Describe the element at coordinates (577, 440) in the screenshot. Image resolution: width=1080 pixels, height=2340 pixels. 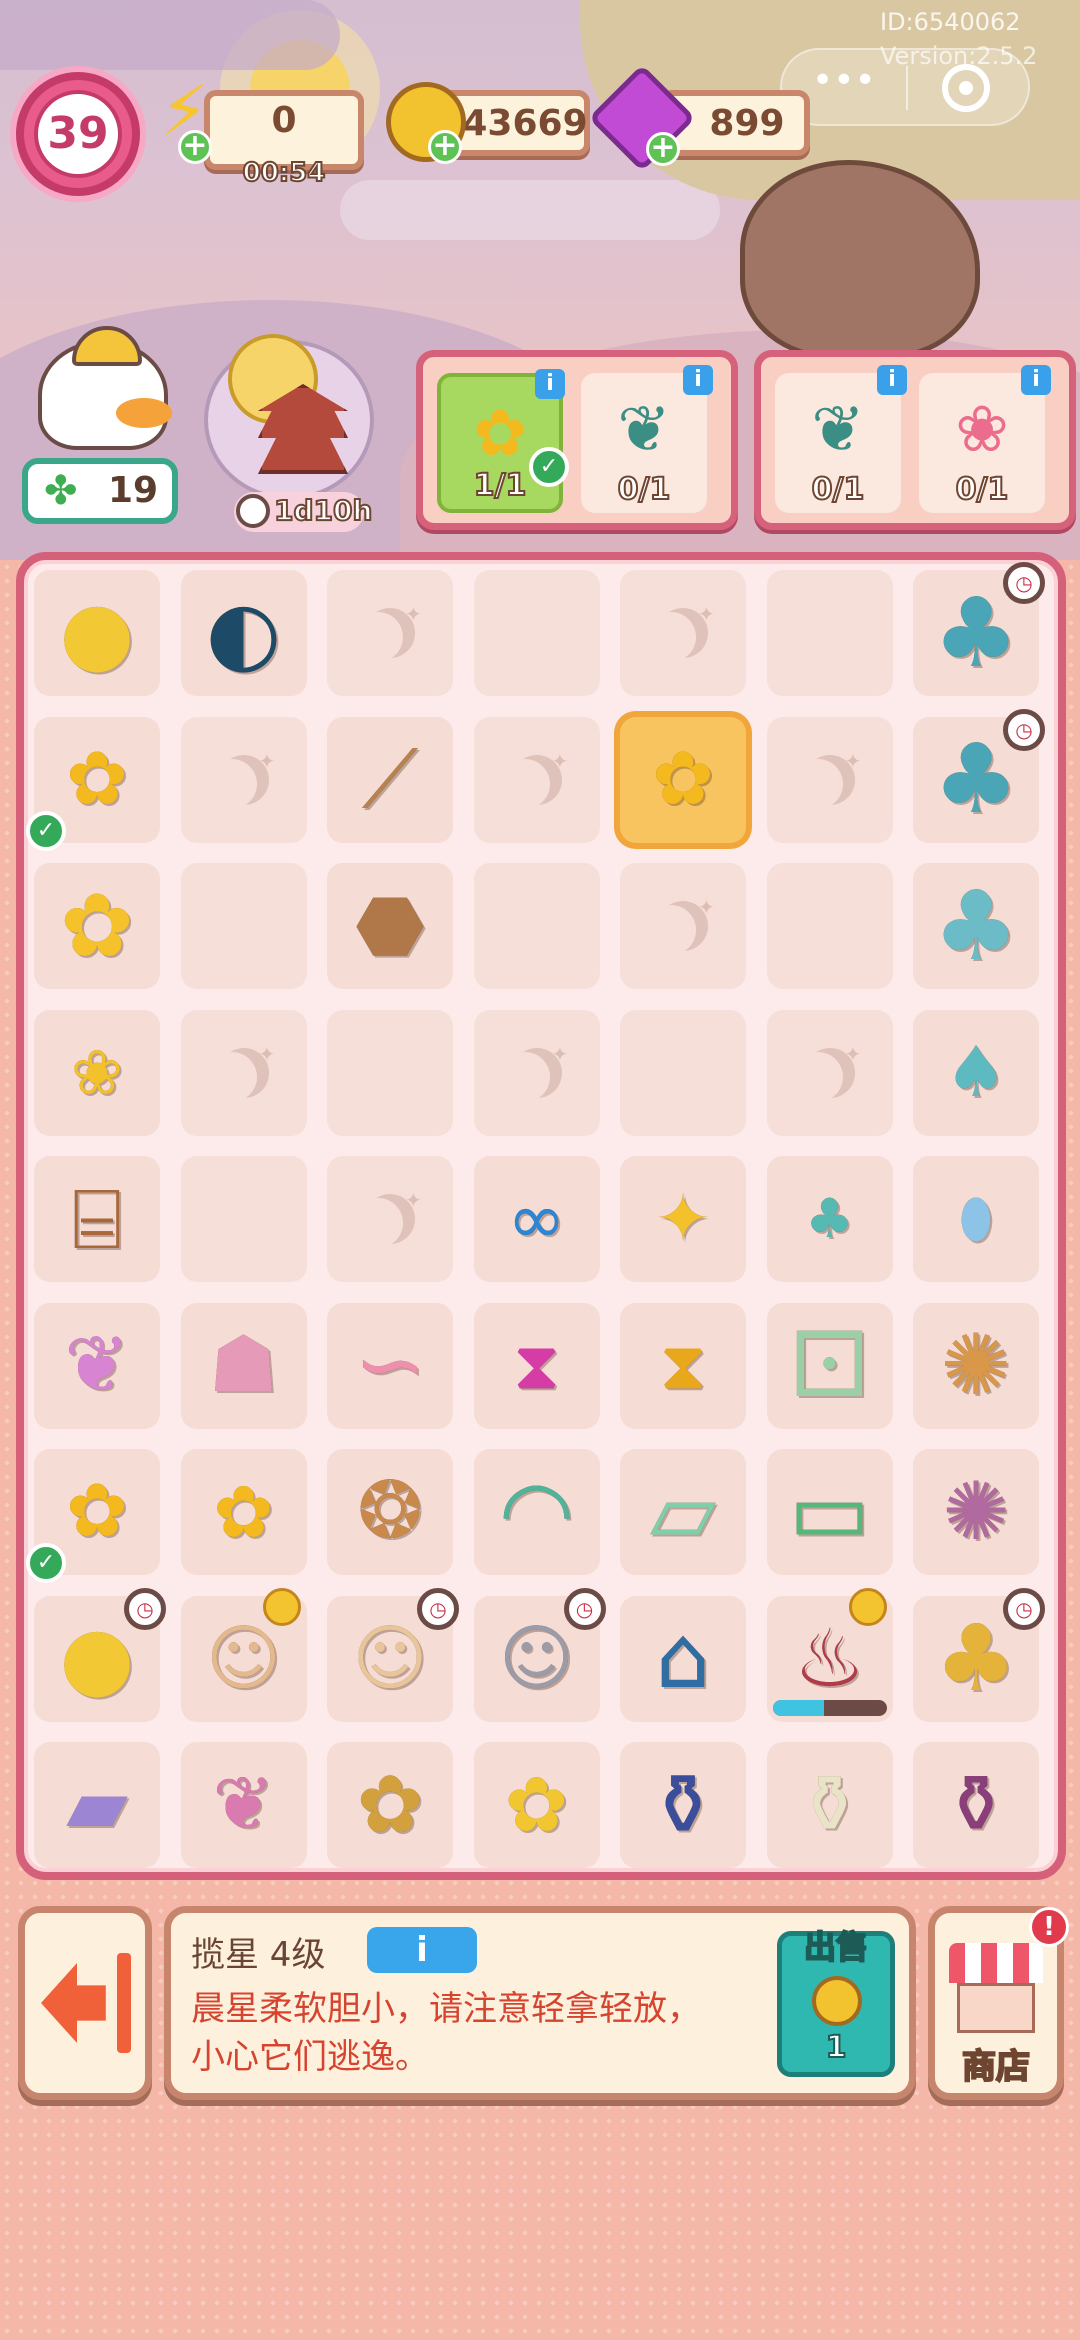
I see `order-card-1: ✿ 1/1 i ✓ ❦ 0/1 i` at that location.